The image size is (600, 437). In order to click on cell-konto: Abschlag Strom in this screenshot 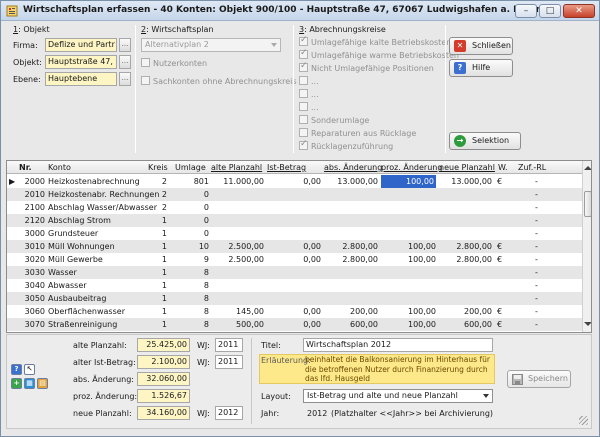, I will do `click(97, 220)`.